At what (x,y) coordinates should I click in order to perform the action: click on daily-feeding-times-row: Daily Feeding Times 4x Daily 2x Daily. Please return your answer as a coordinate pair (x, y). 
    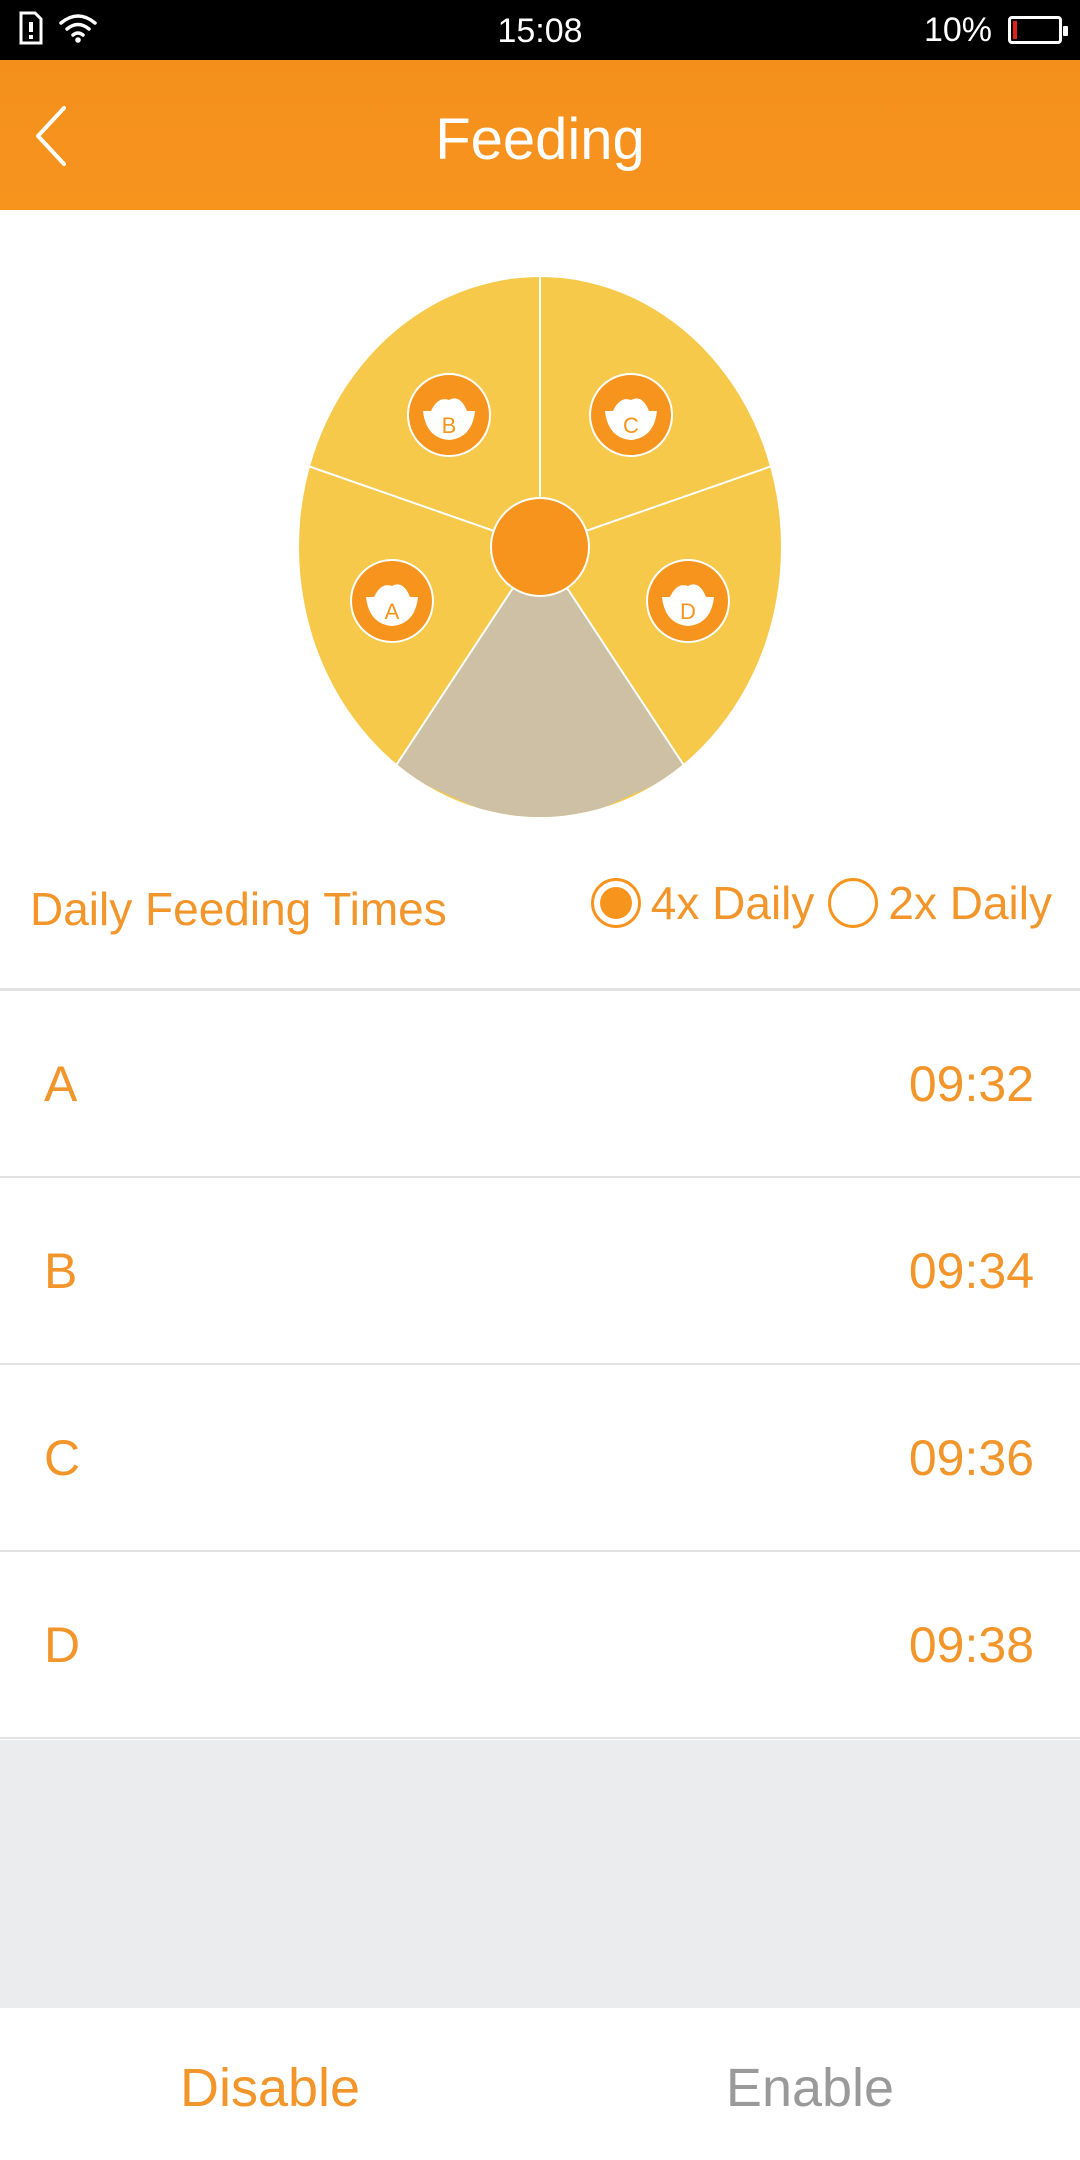
    Looking at the image, I should click on (540, 925).